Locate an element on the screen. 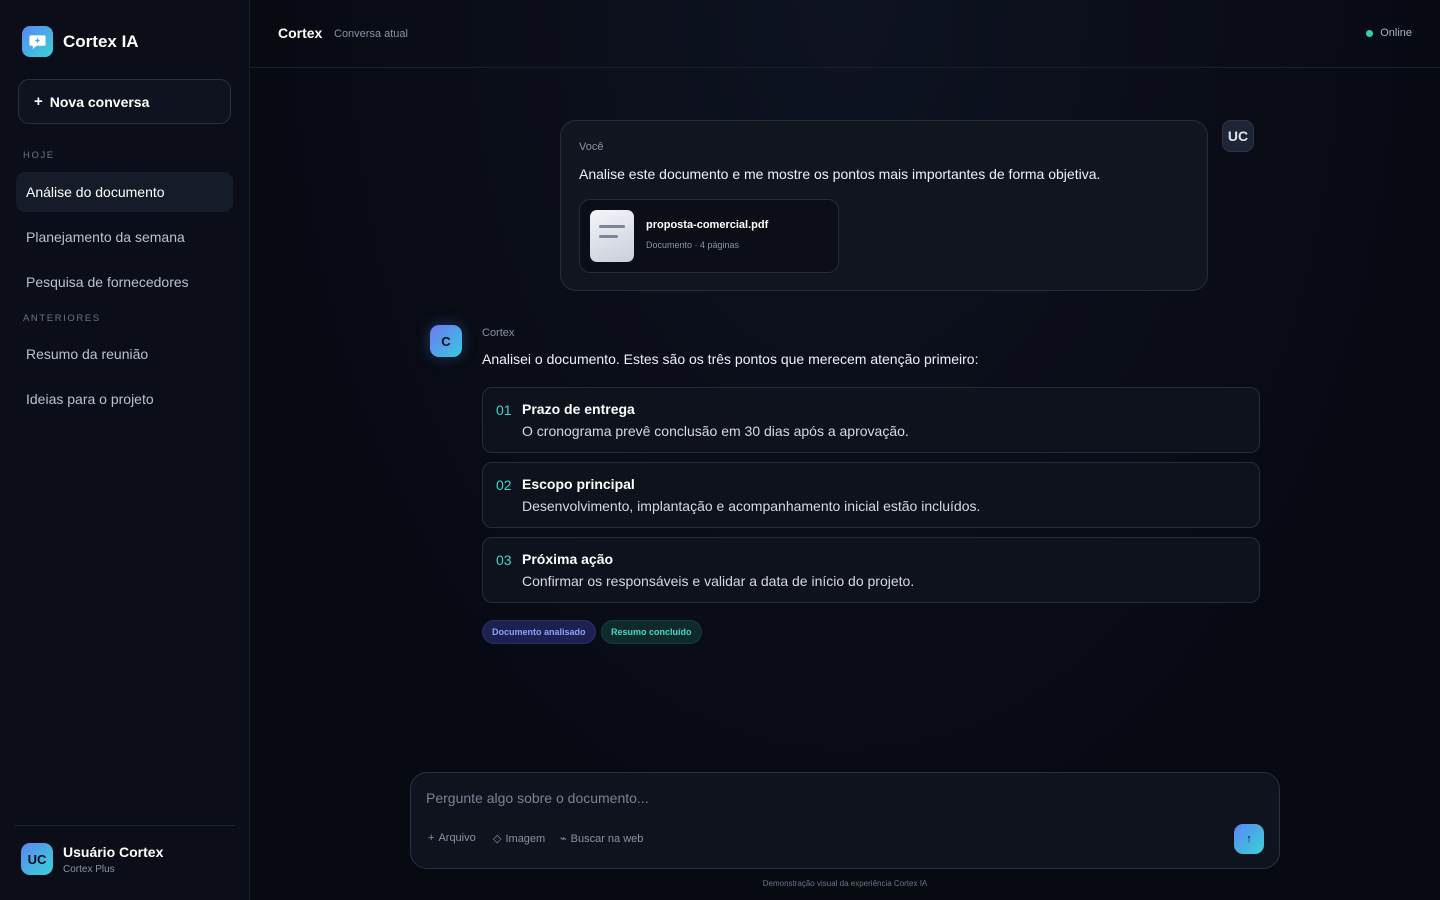 This screenshot has height=900, width=1440. point-number: 01 is located at coordinates (504, 410).